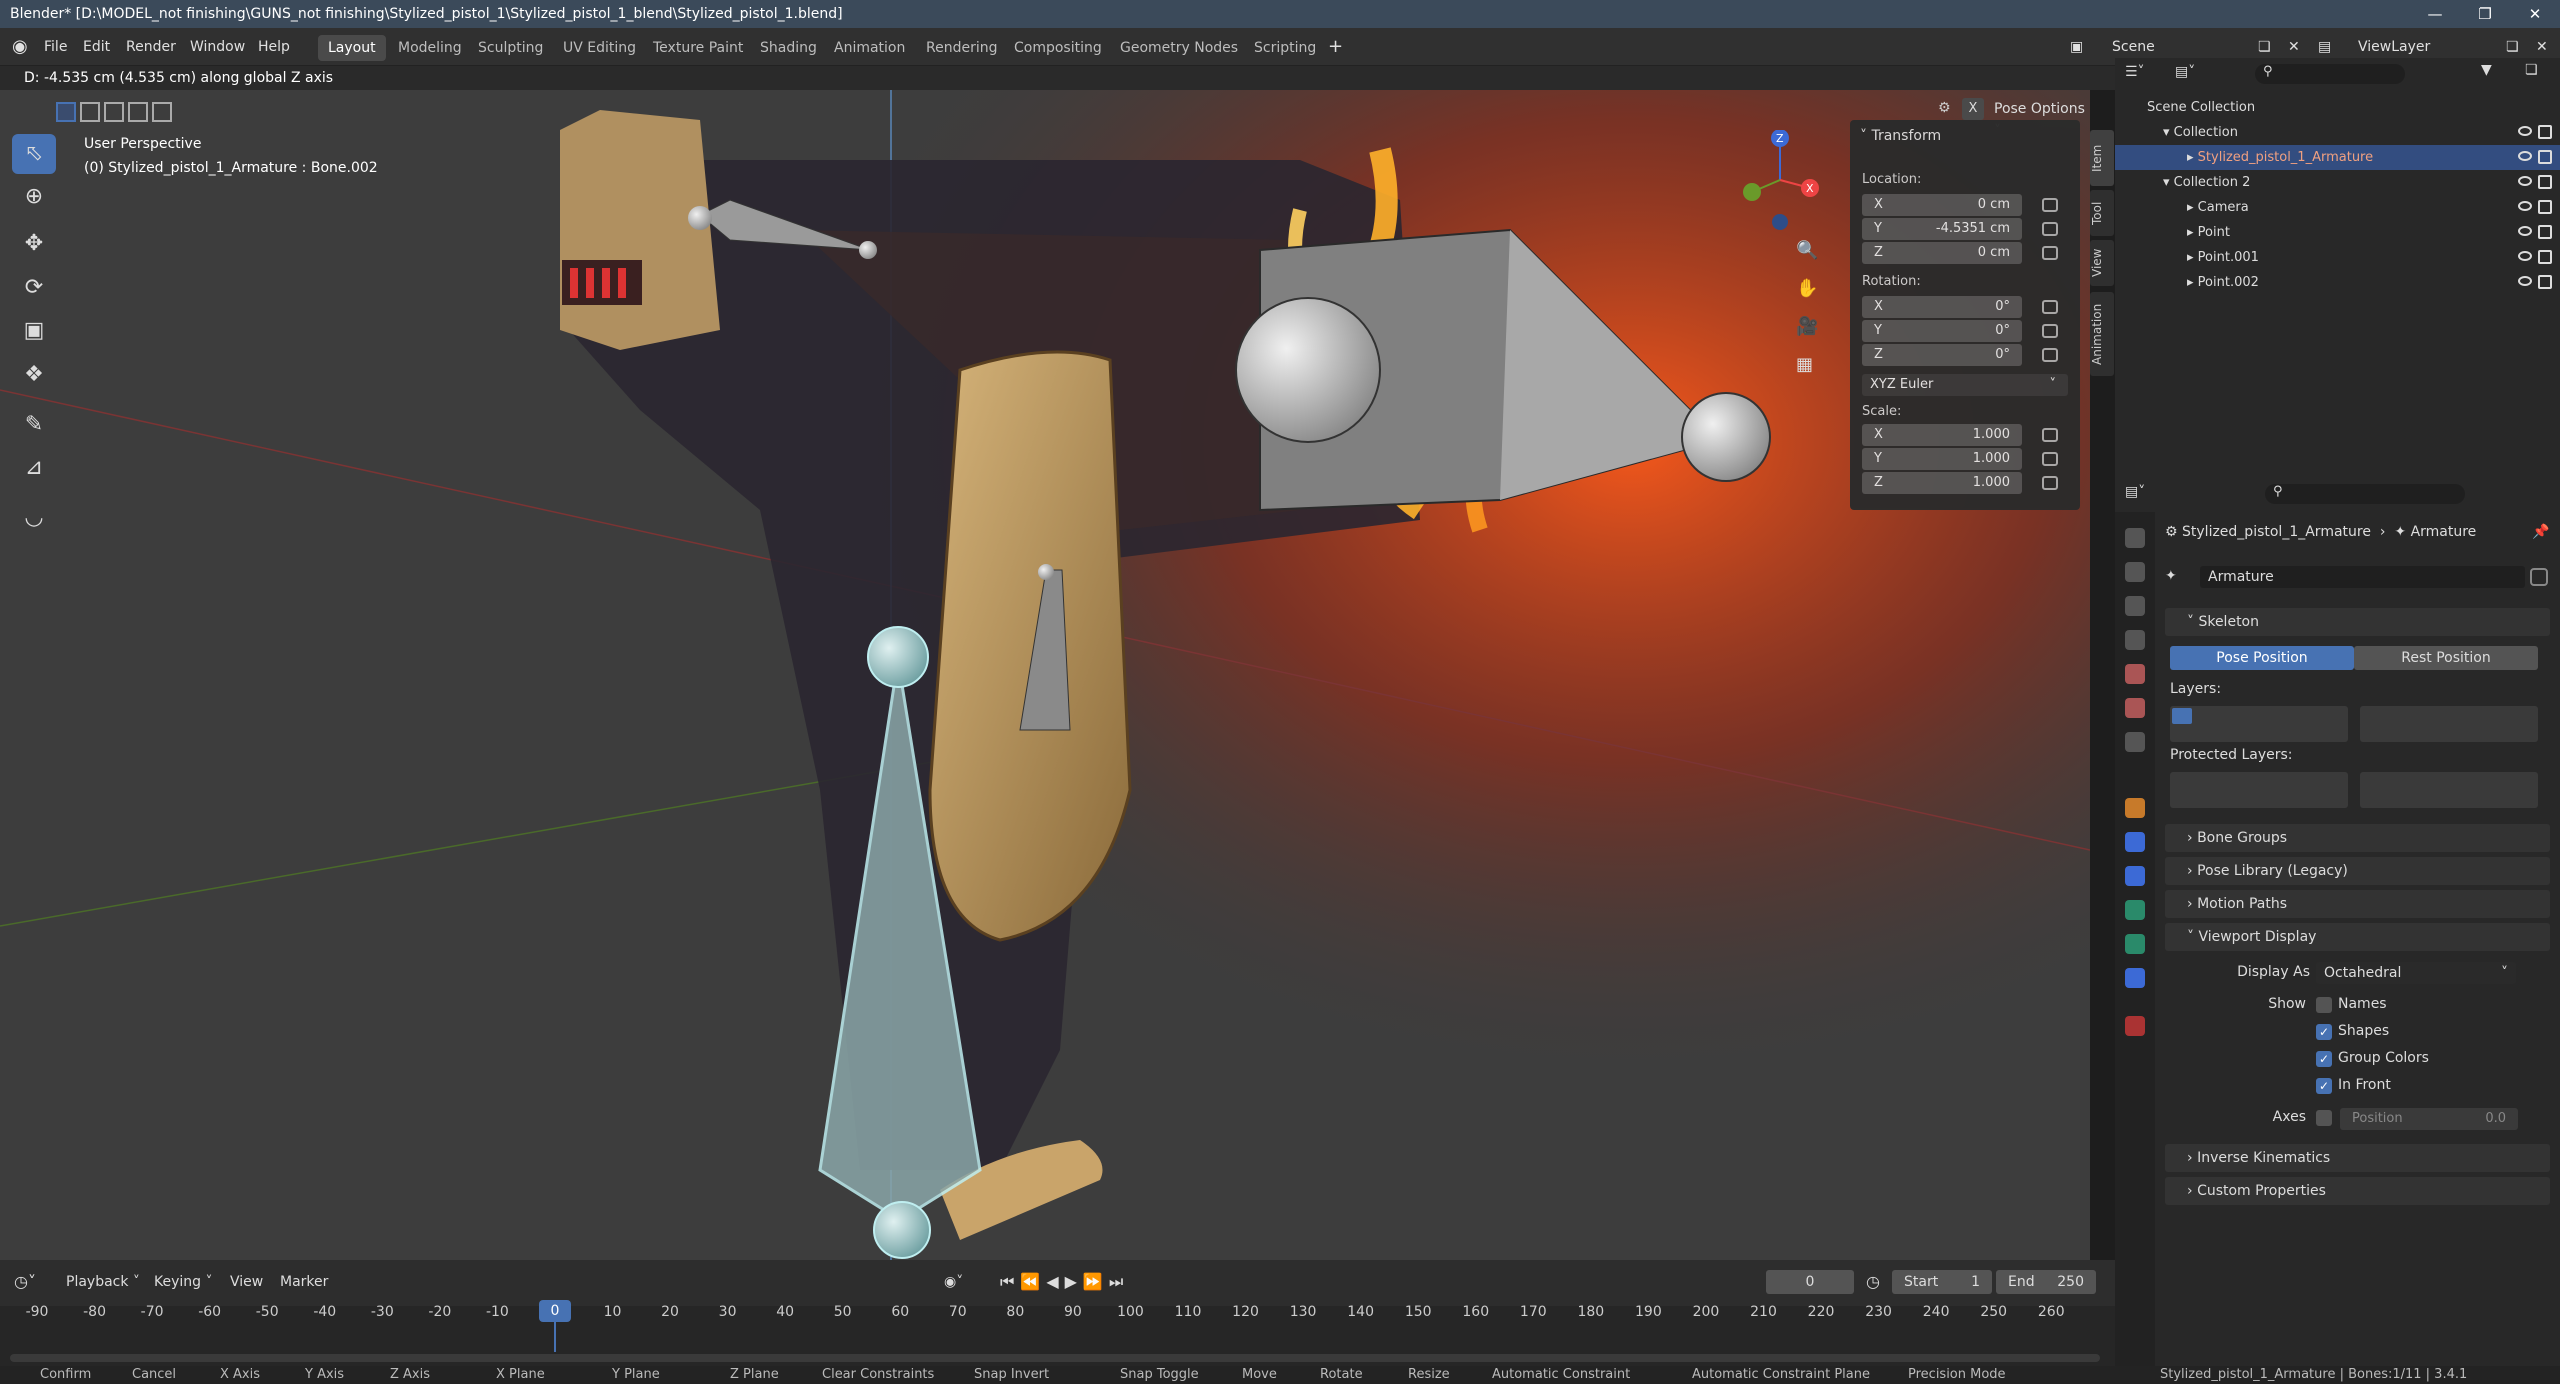  Describe the element at coordinates (2362, 577) in the screenshot. I see `armature-datablock-field: Armature` at that location.